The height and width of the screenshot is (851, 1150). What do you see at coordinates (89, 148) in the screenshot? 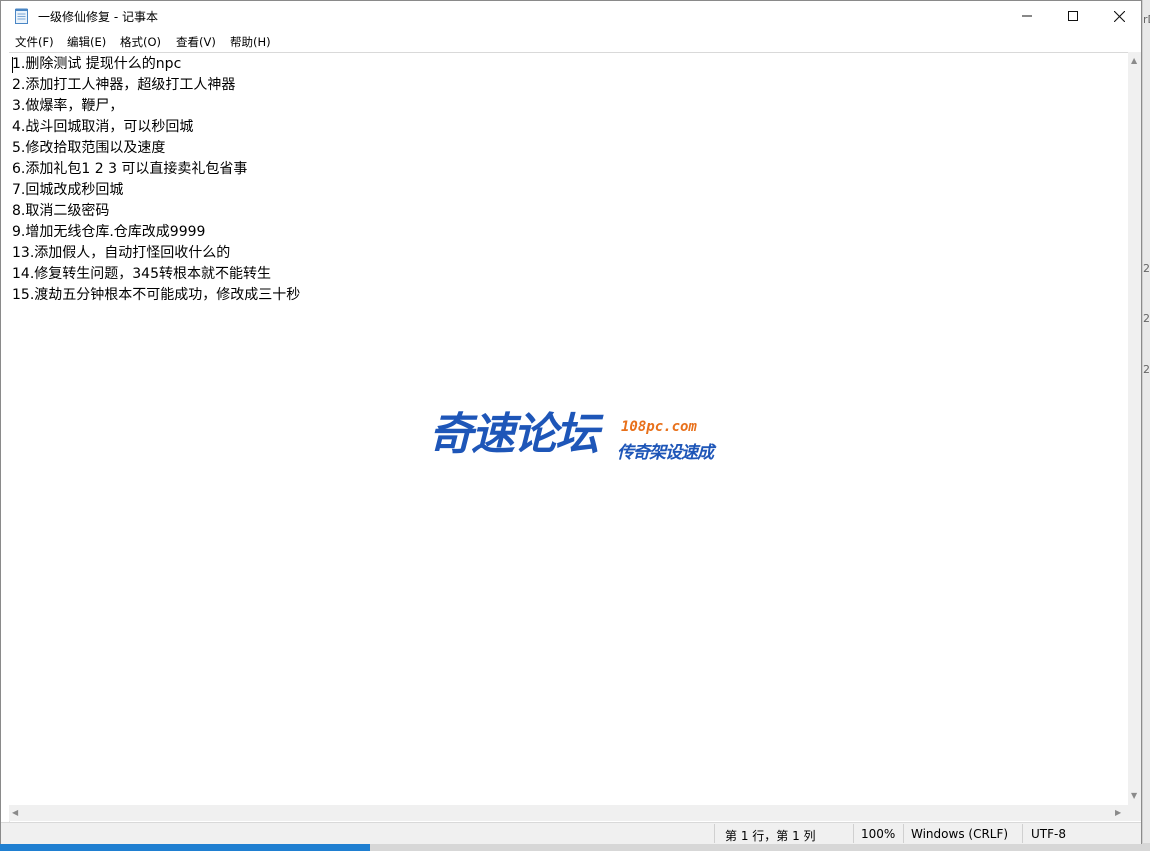
I see `text-line: 5.修改拾取范围以及速度` at bounding box center [89, 148].